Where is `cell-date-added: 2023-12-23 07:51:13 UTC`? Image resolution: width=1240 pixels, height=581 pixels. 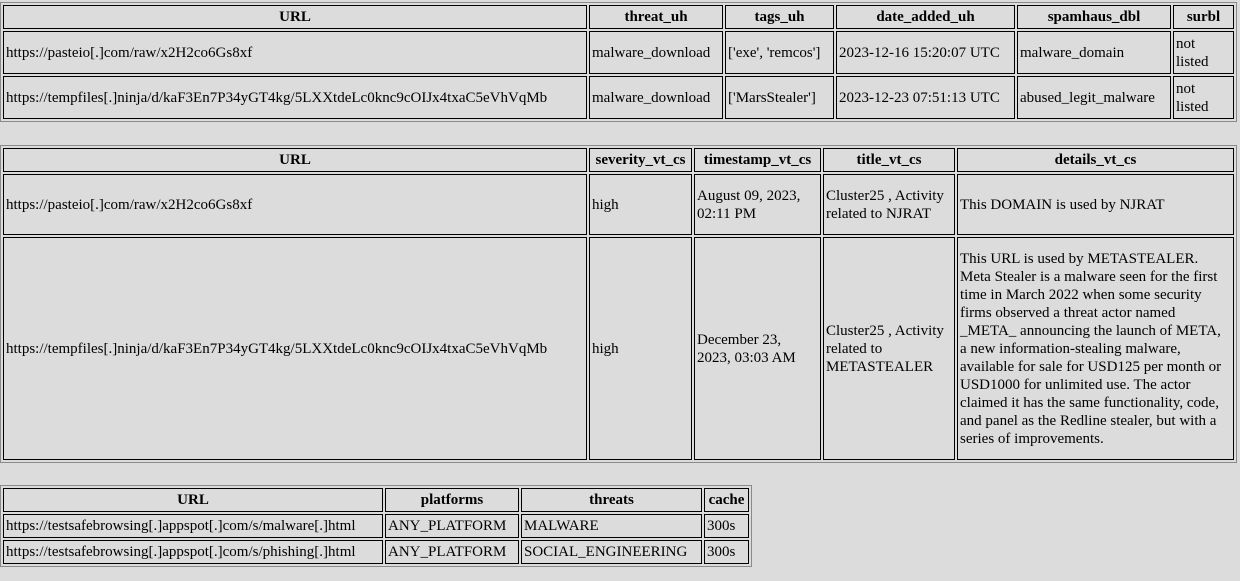
cell-date-added: 2023-12-23 07:51:13 UTC is located at coordinates (925, 97).